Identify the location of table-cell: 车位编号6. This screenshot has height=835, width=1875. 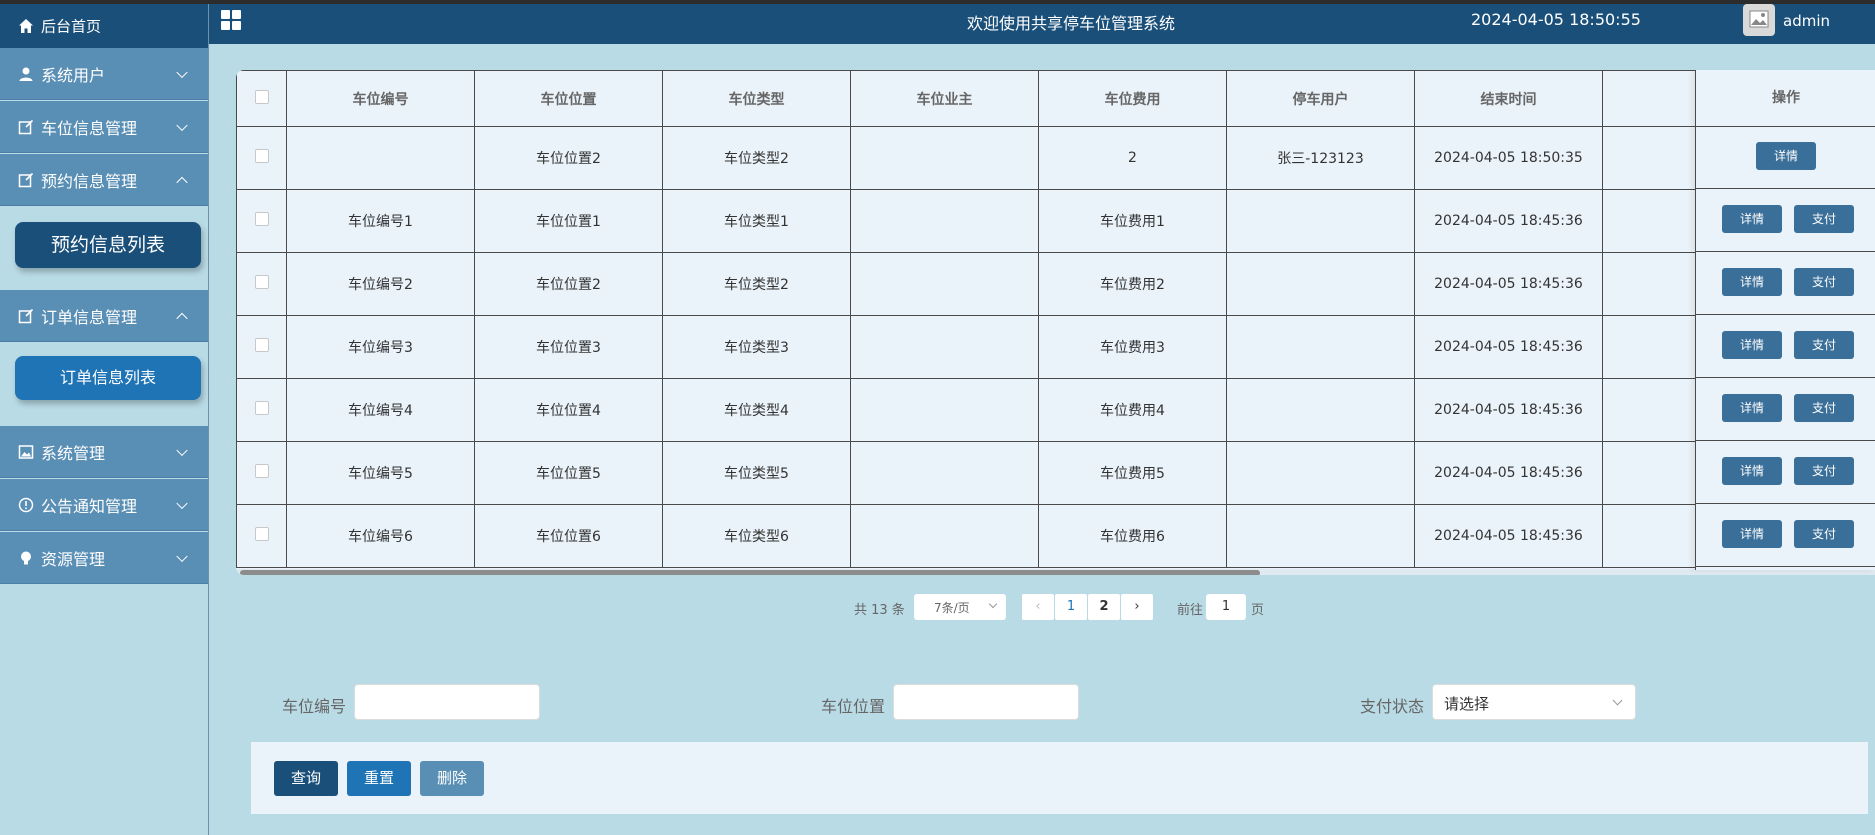
(380, 536).